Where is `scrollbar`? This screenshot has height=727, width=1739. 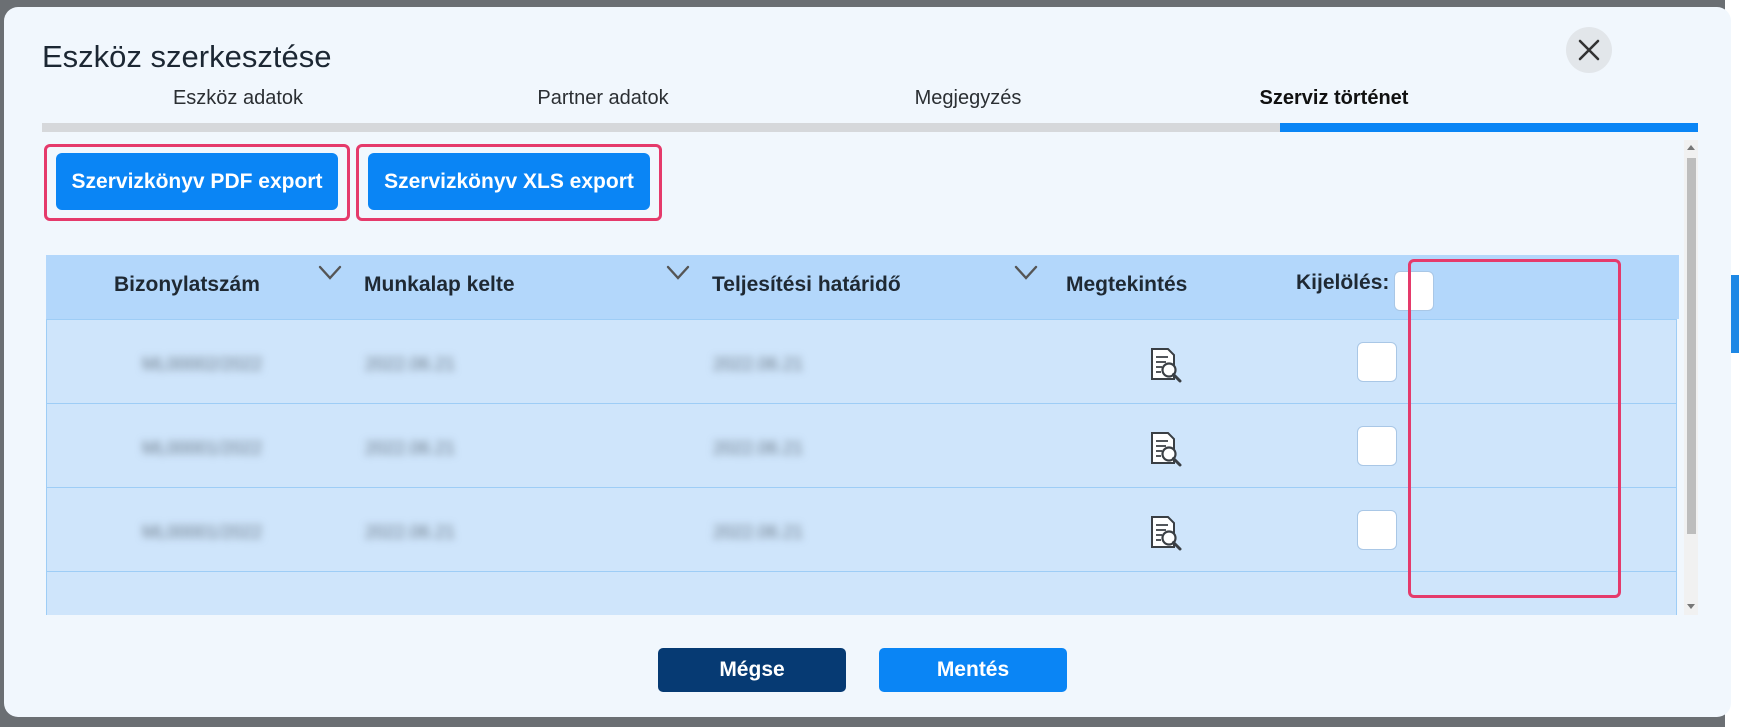
scrollbar is located at coordinates (1691, 377).